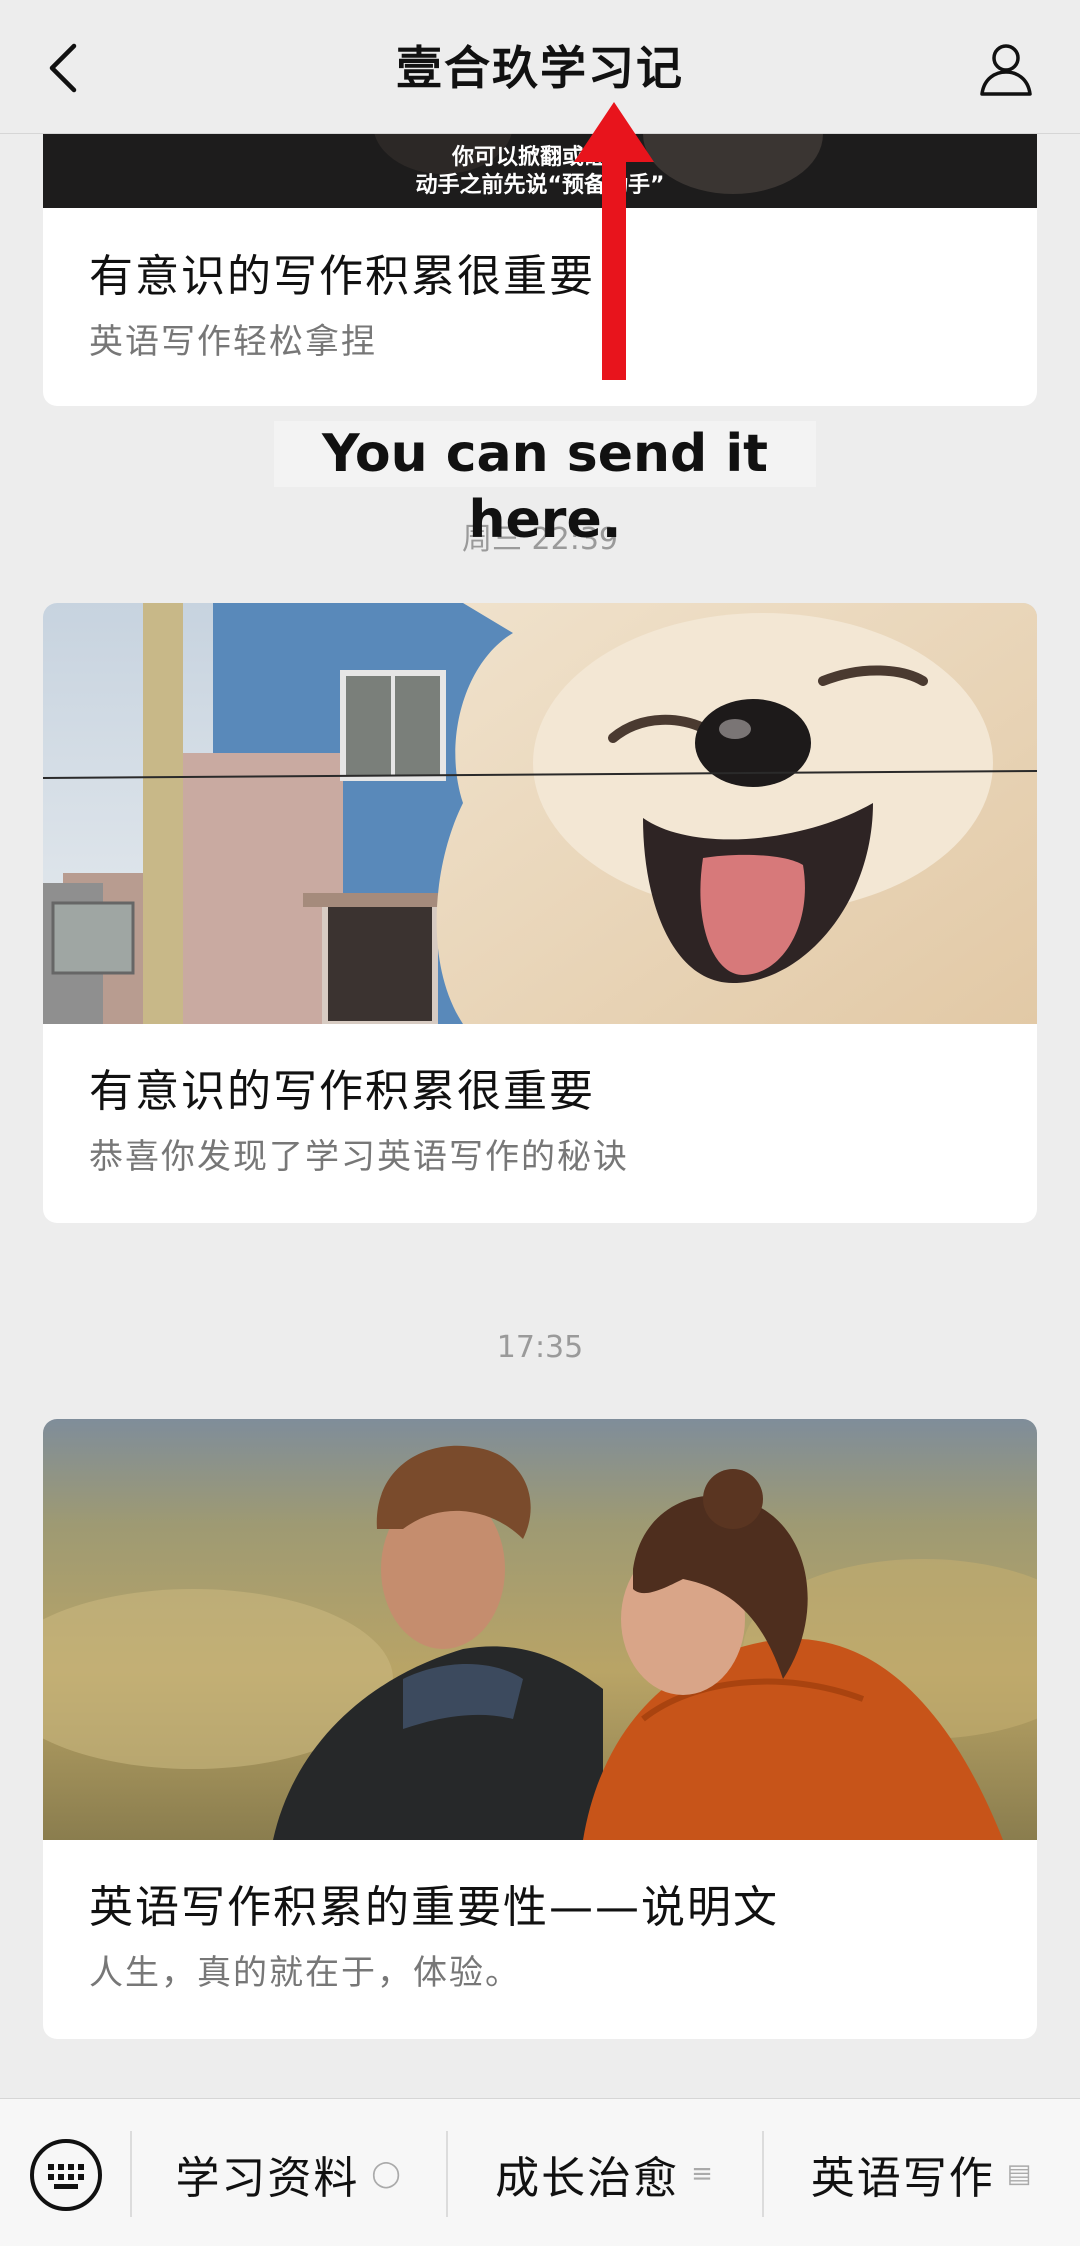 Image resolution: width=1080 pixels, height=2246 pixels. I want to click on bottom-menu-bar: 学习资料 ◯ 成长治愈 ≡ 英语写作 ▤, so click(540, 2172).